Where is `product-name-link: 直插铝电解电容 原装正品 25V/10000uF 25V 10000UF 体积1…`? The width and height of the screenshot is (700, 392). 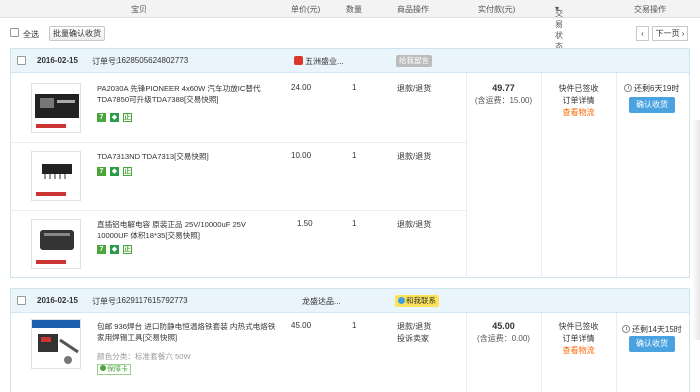 product-name-link: 直插铝电解电容 原装正品 25V/10000uF 25V 10000UF 体积1… is located at coordinates (187, 230).